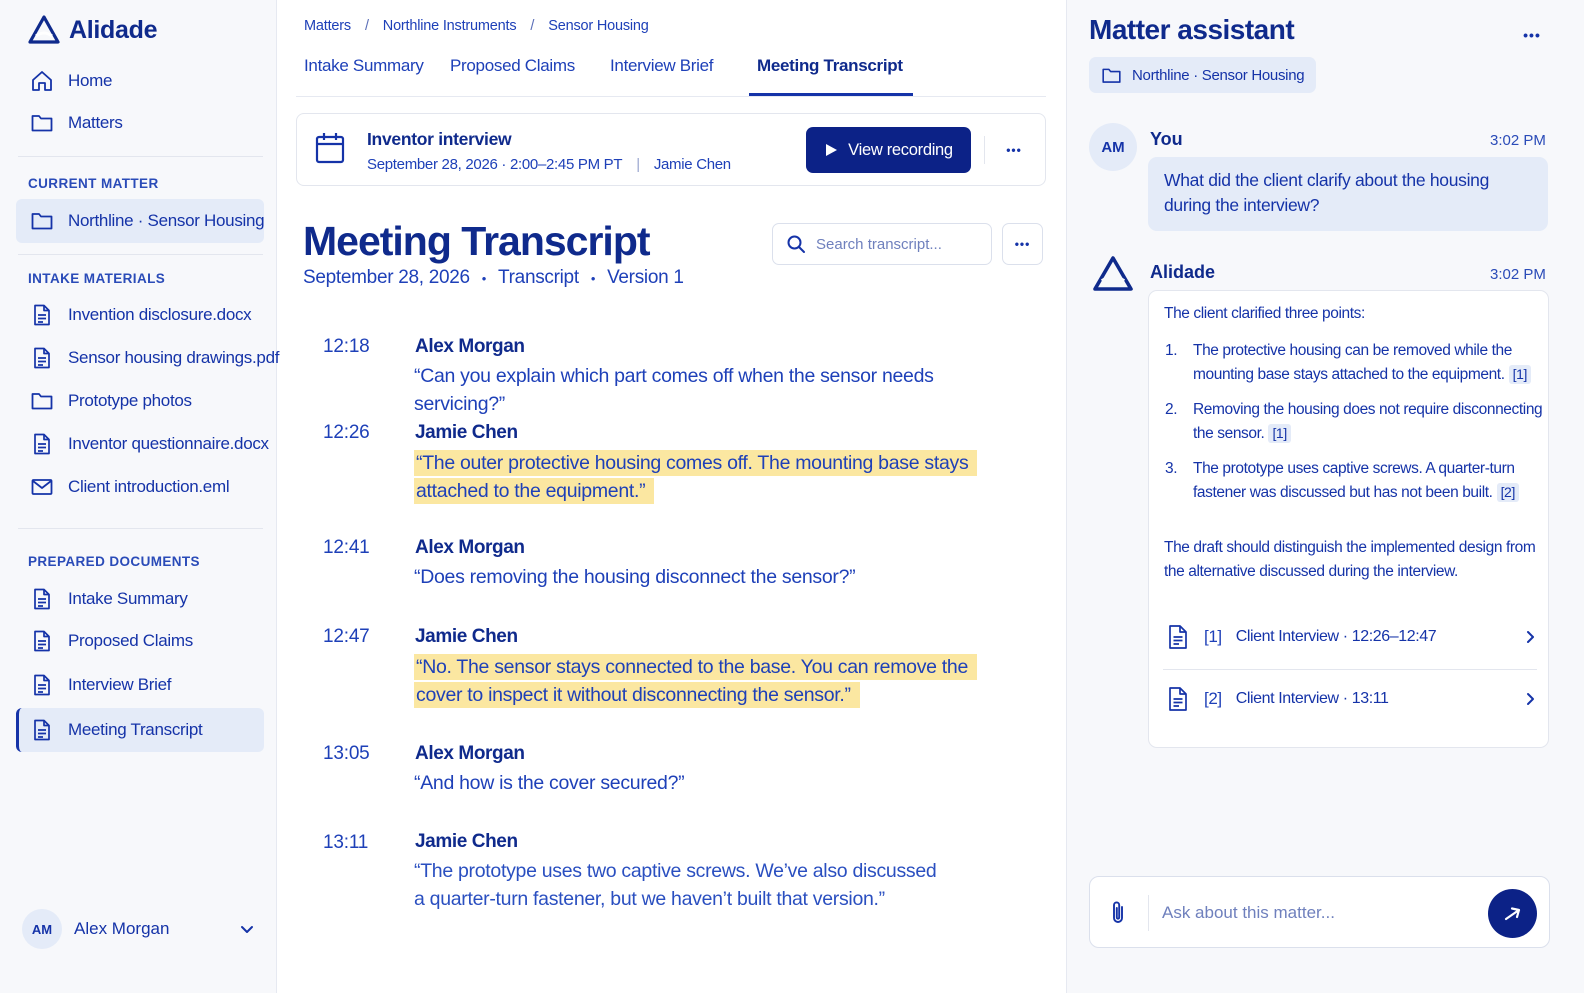  What do you see at coordinates (147, 358) in the screenshot?
I see `intake-item-sensor-drawings: Sensor housing drawings.pdf` at bounding box center [147, 358].